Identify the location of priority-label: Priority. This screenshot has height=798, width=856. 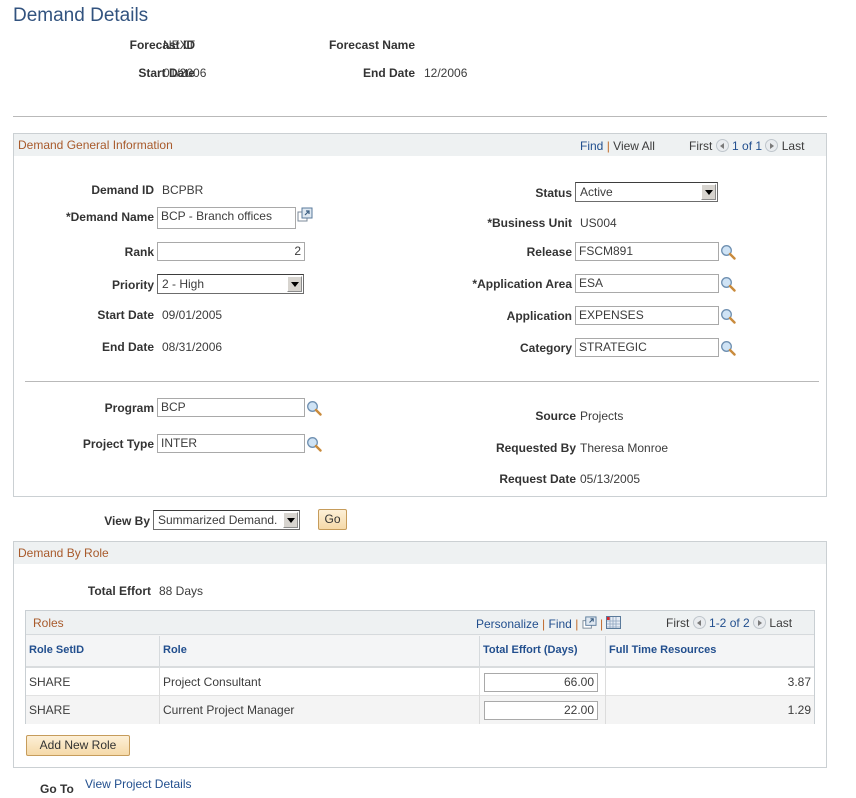
(132, 285).